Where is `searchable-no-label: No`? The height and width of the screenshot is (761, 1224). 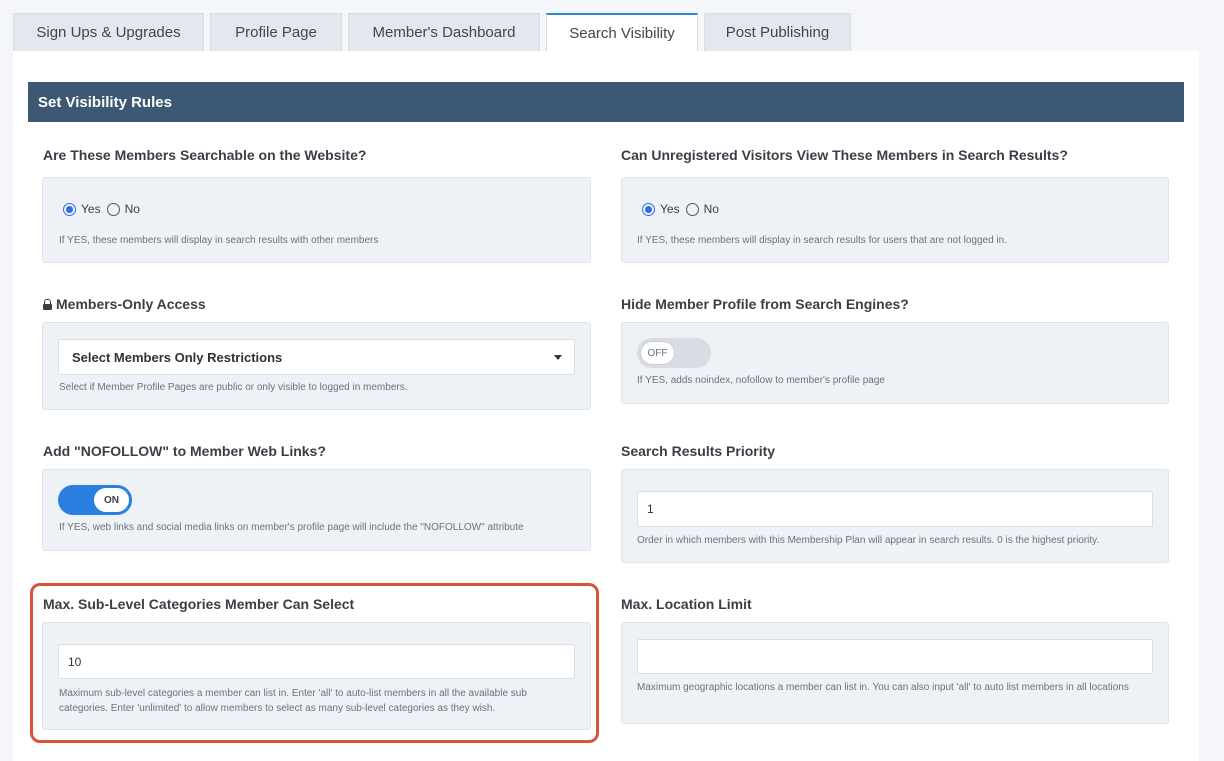 searchable-no-label: No is located at coordinates (132, 209).